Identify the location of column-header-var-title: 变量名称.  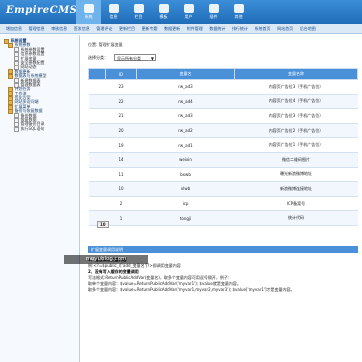
(296, 74).